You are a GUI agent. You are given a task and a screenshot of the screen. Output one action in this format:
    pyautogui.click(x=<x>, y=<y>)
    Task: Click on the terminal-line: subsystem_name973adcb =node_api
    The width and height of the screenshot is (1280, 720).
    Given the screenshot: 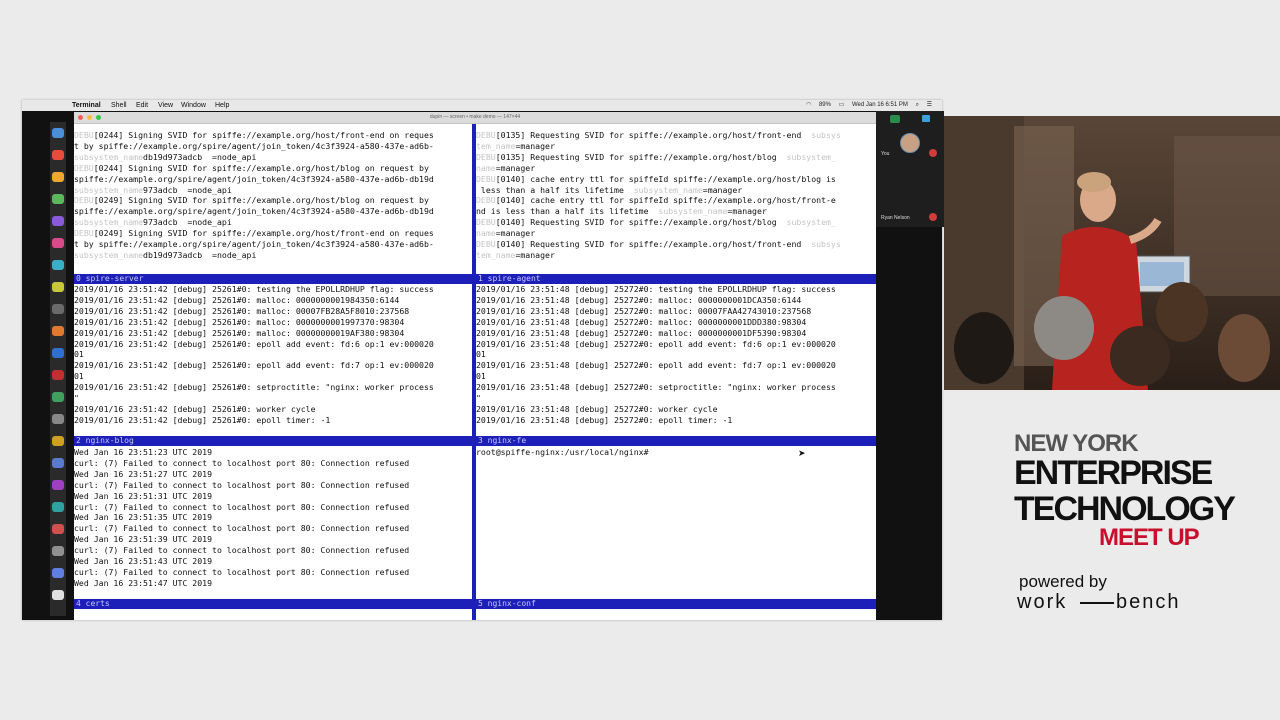 What is the action you would take?
    pyautogui.click(x=273, y=190)
    